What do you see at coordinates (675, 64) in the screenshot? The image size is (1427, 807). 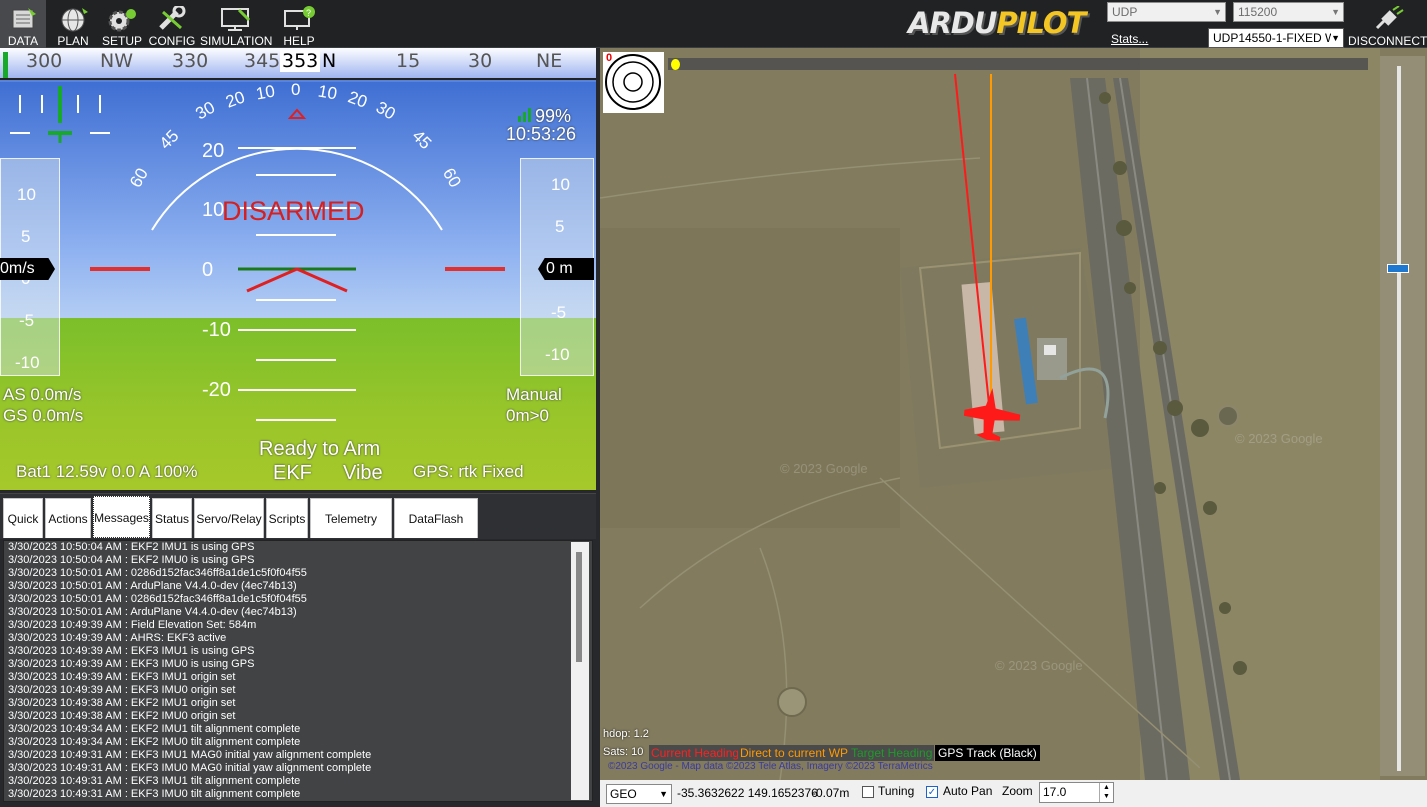 I see `progress-marker` at bounding box center [675, 64].